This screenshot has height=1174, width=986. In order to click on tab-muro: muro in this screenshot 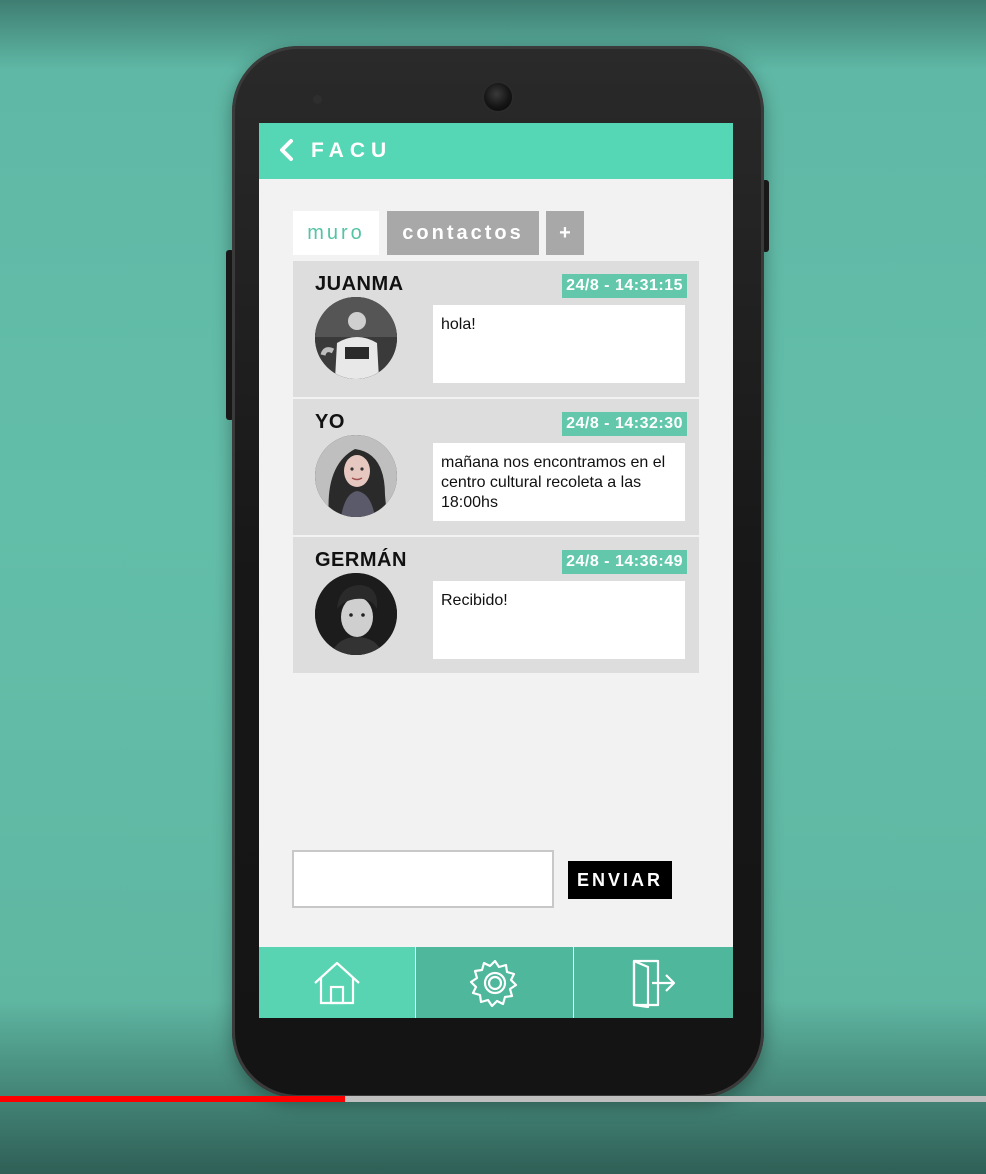, I will do `click(336, 233)`.